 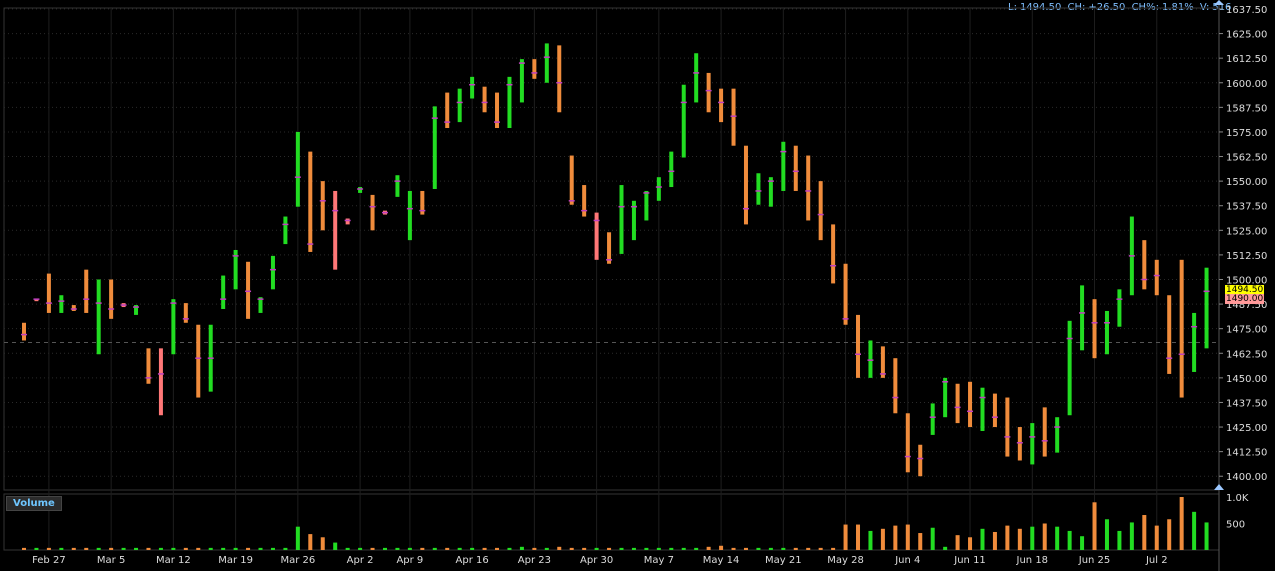 I want to click on x-tick-label: May 14, so click(x=721, y=560).